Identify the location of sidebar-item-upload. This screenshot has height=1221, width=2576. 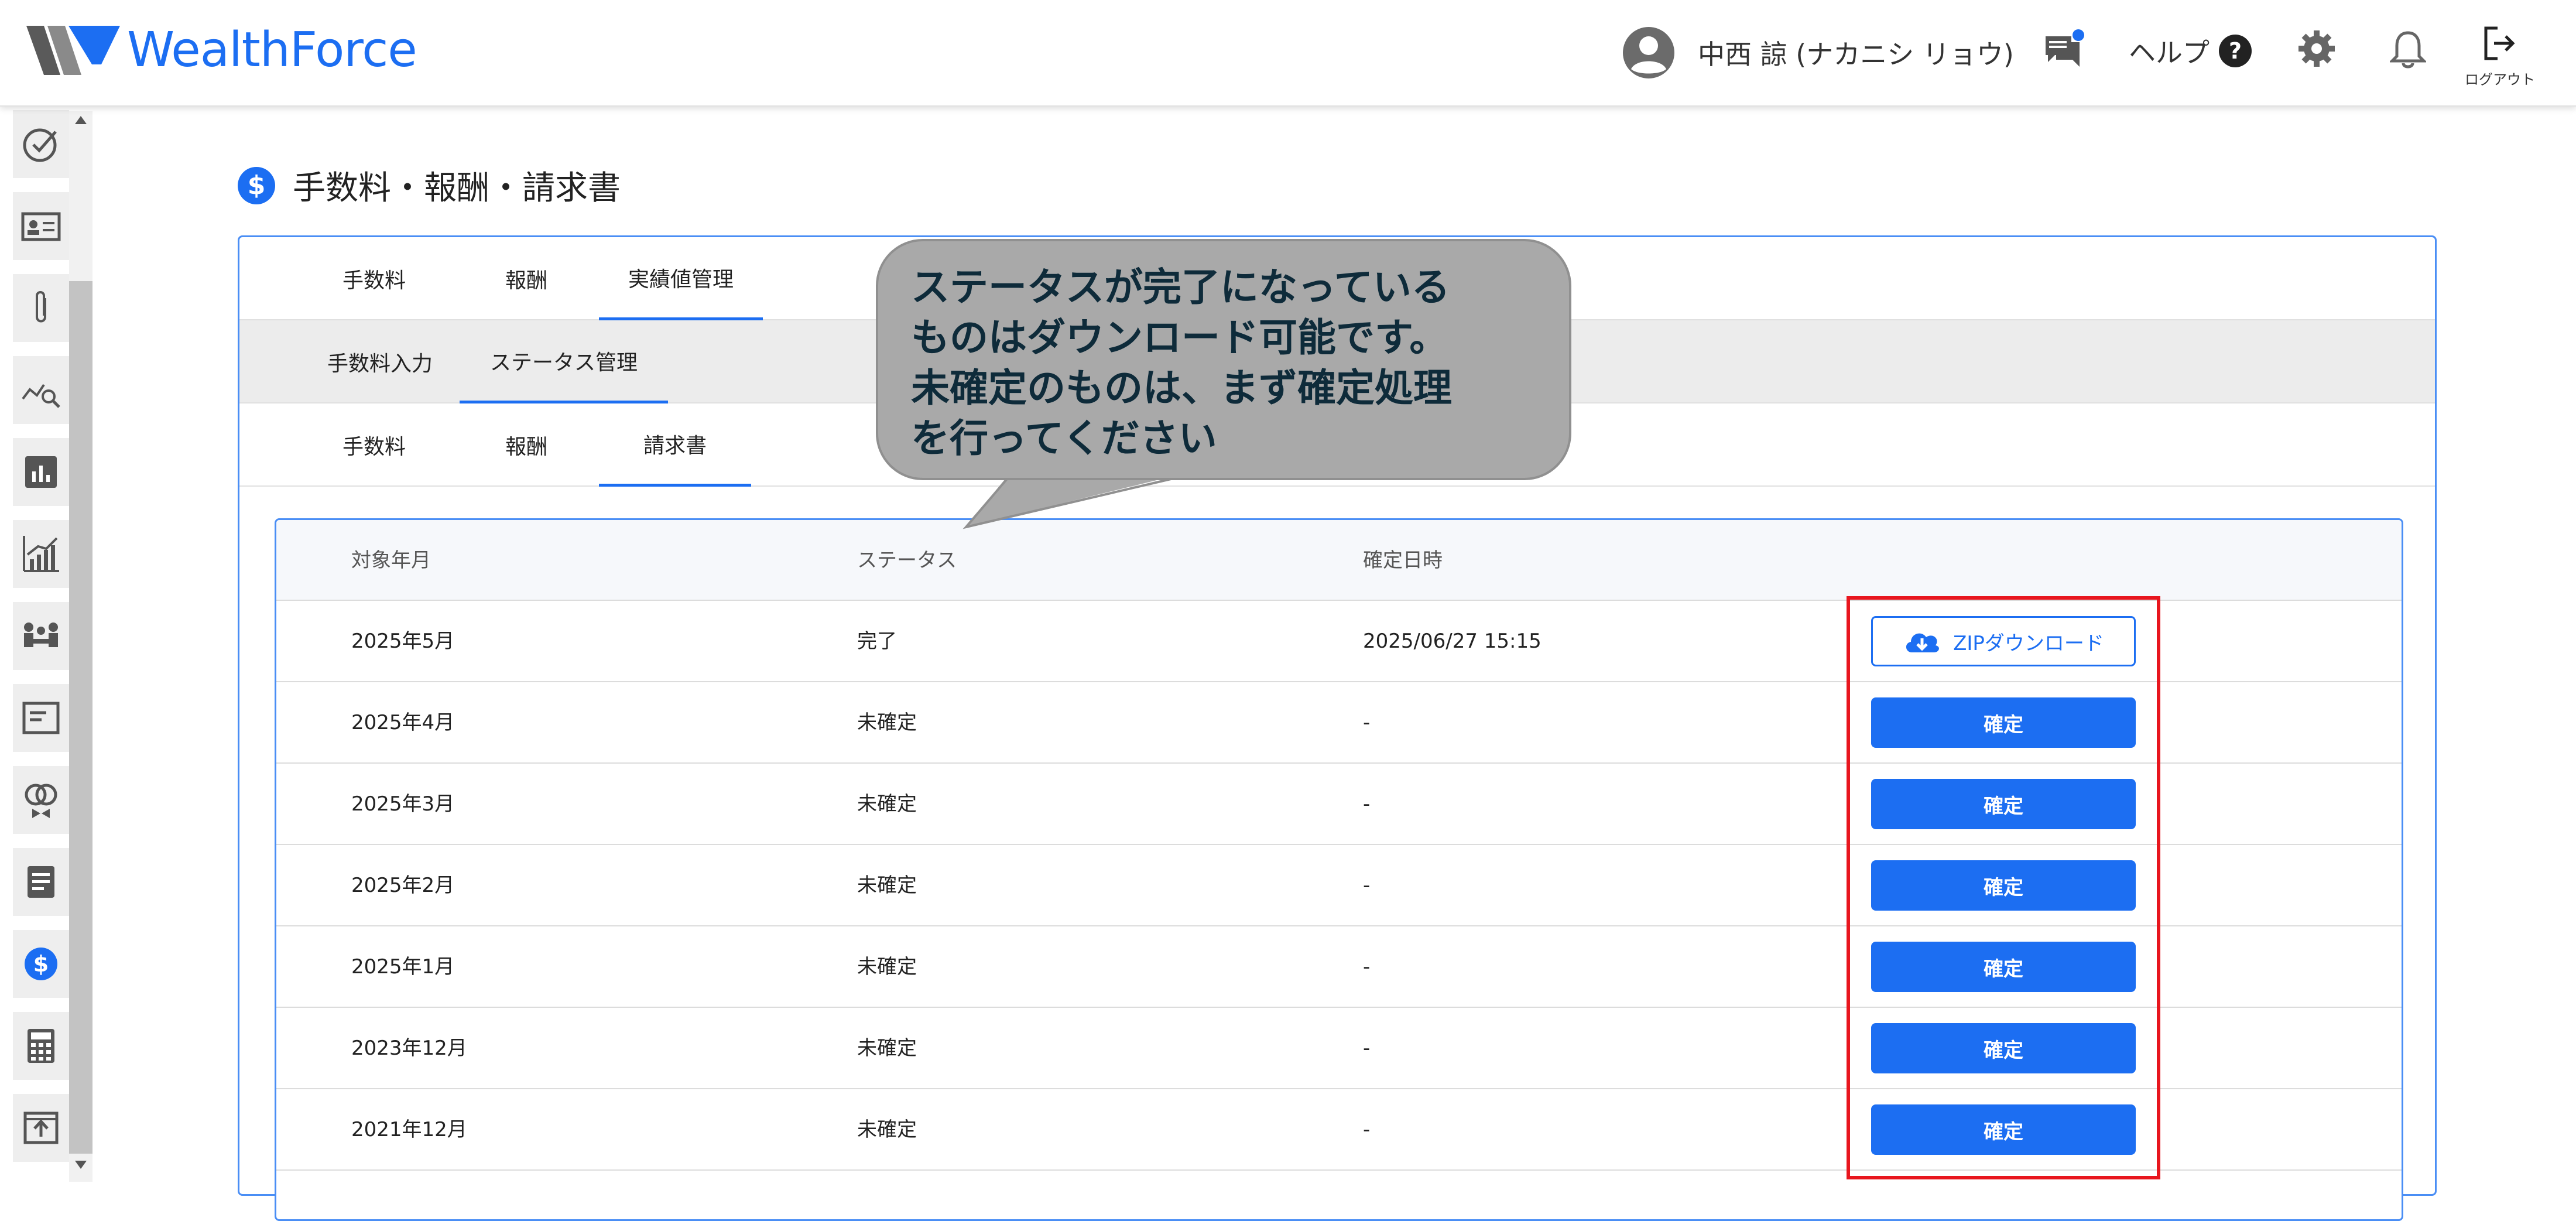
(41, 1128).